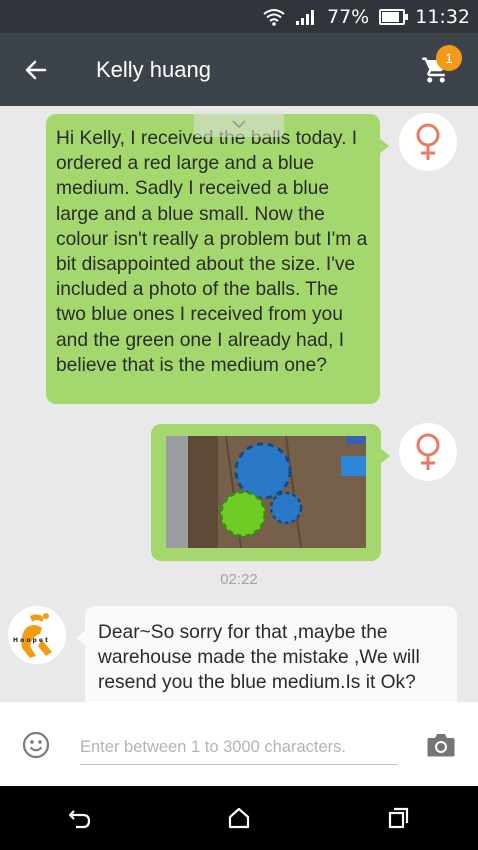 The width and height of the screenshot is (478, 850). I want to click on cart-button: 1, so click(436, 69).